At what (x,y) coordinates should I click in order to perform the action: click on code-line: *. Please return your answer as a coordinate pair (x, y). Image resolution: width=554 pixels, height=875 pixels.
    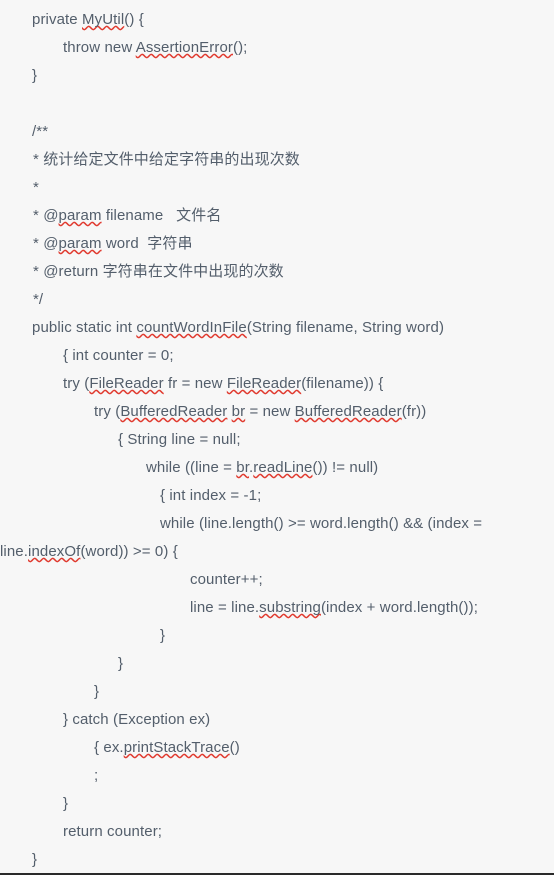
    Looking at the image, I should click on (36, 187).